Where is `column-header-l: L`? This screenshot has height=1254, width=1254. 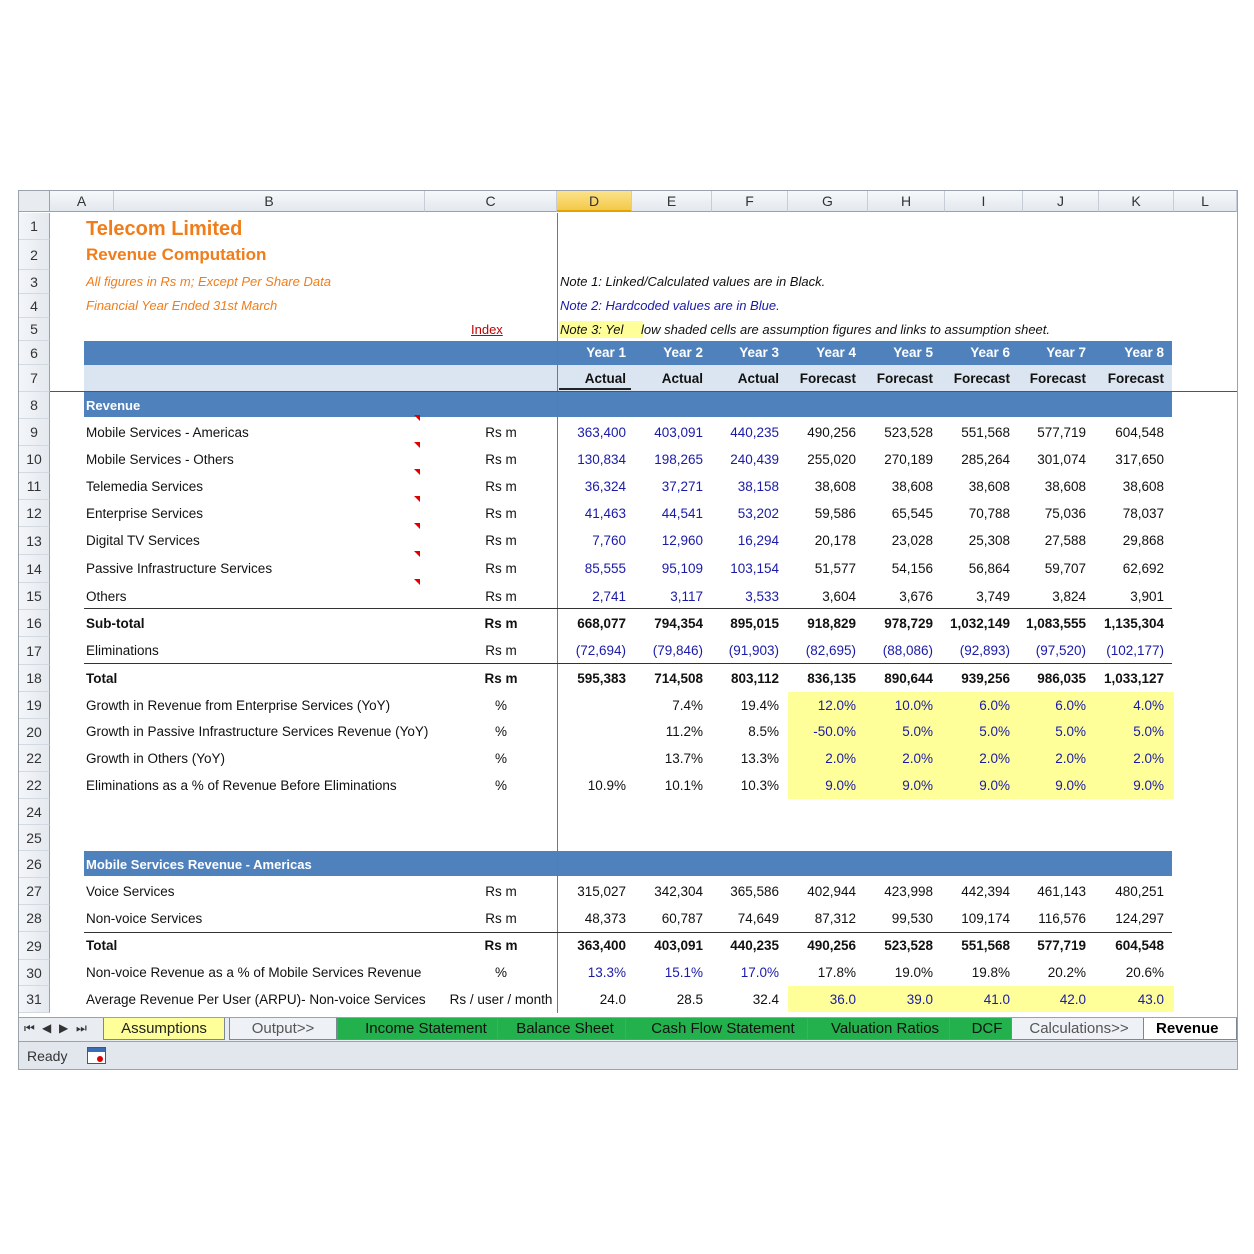 column-header-l: L is located at coordinates (1205, 201).